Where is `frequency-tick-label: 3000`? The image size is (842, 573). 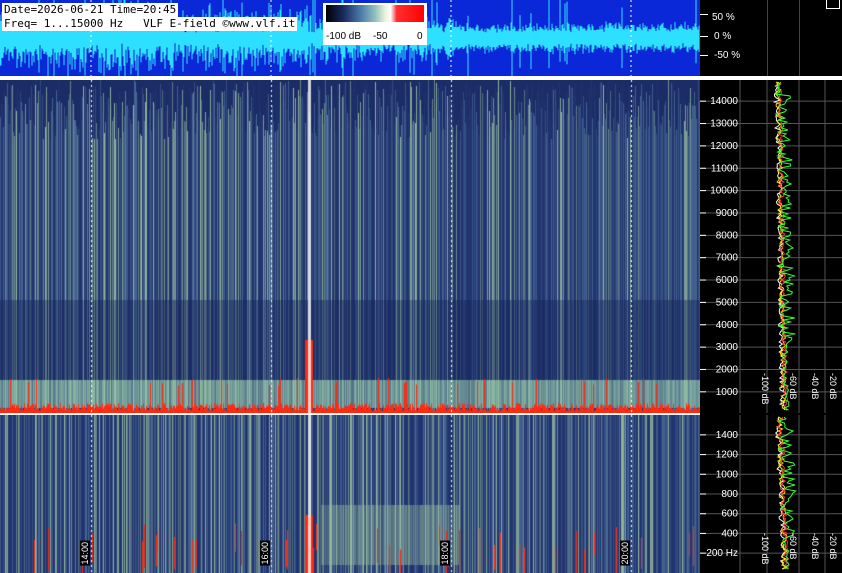
frequency-tick-label: 3000 is located at coordinates (727, 347).